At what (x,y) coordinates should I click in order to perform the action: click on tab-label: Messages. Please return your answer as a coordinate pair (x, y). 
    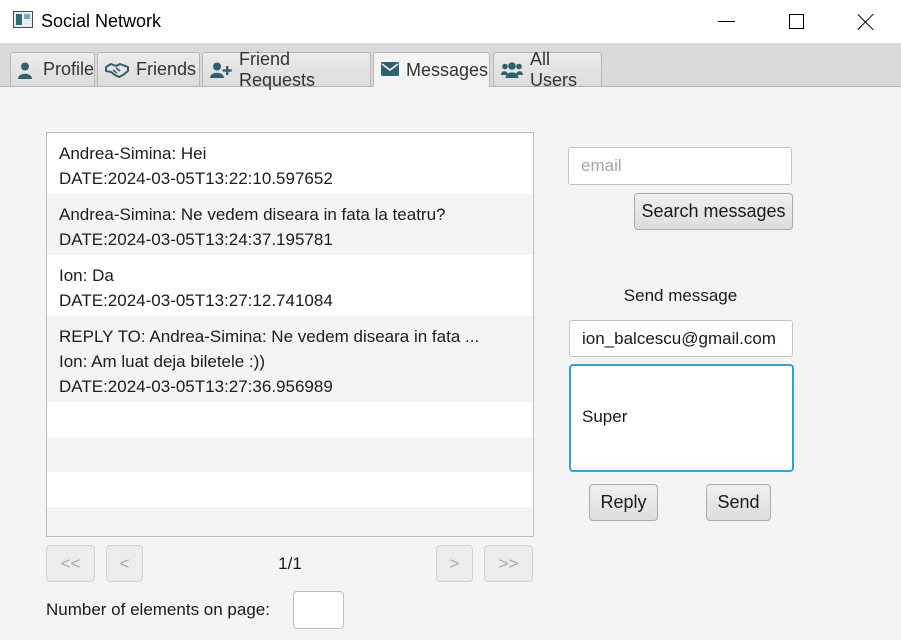
    Looking at the image, I should click on (447, 69).